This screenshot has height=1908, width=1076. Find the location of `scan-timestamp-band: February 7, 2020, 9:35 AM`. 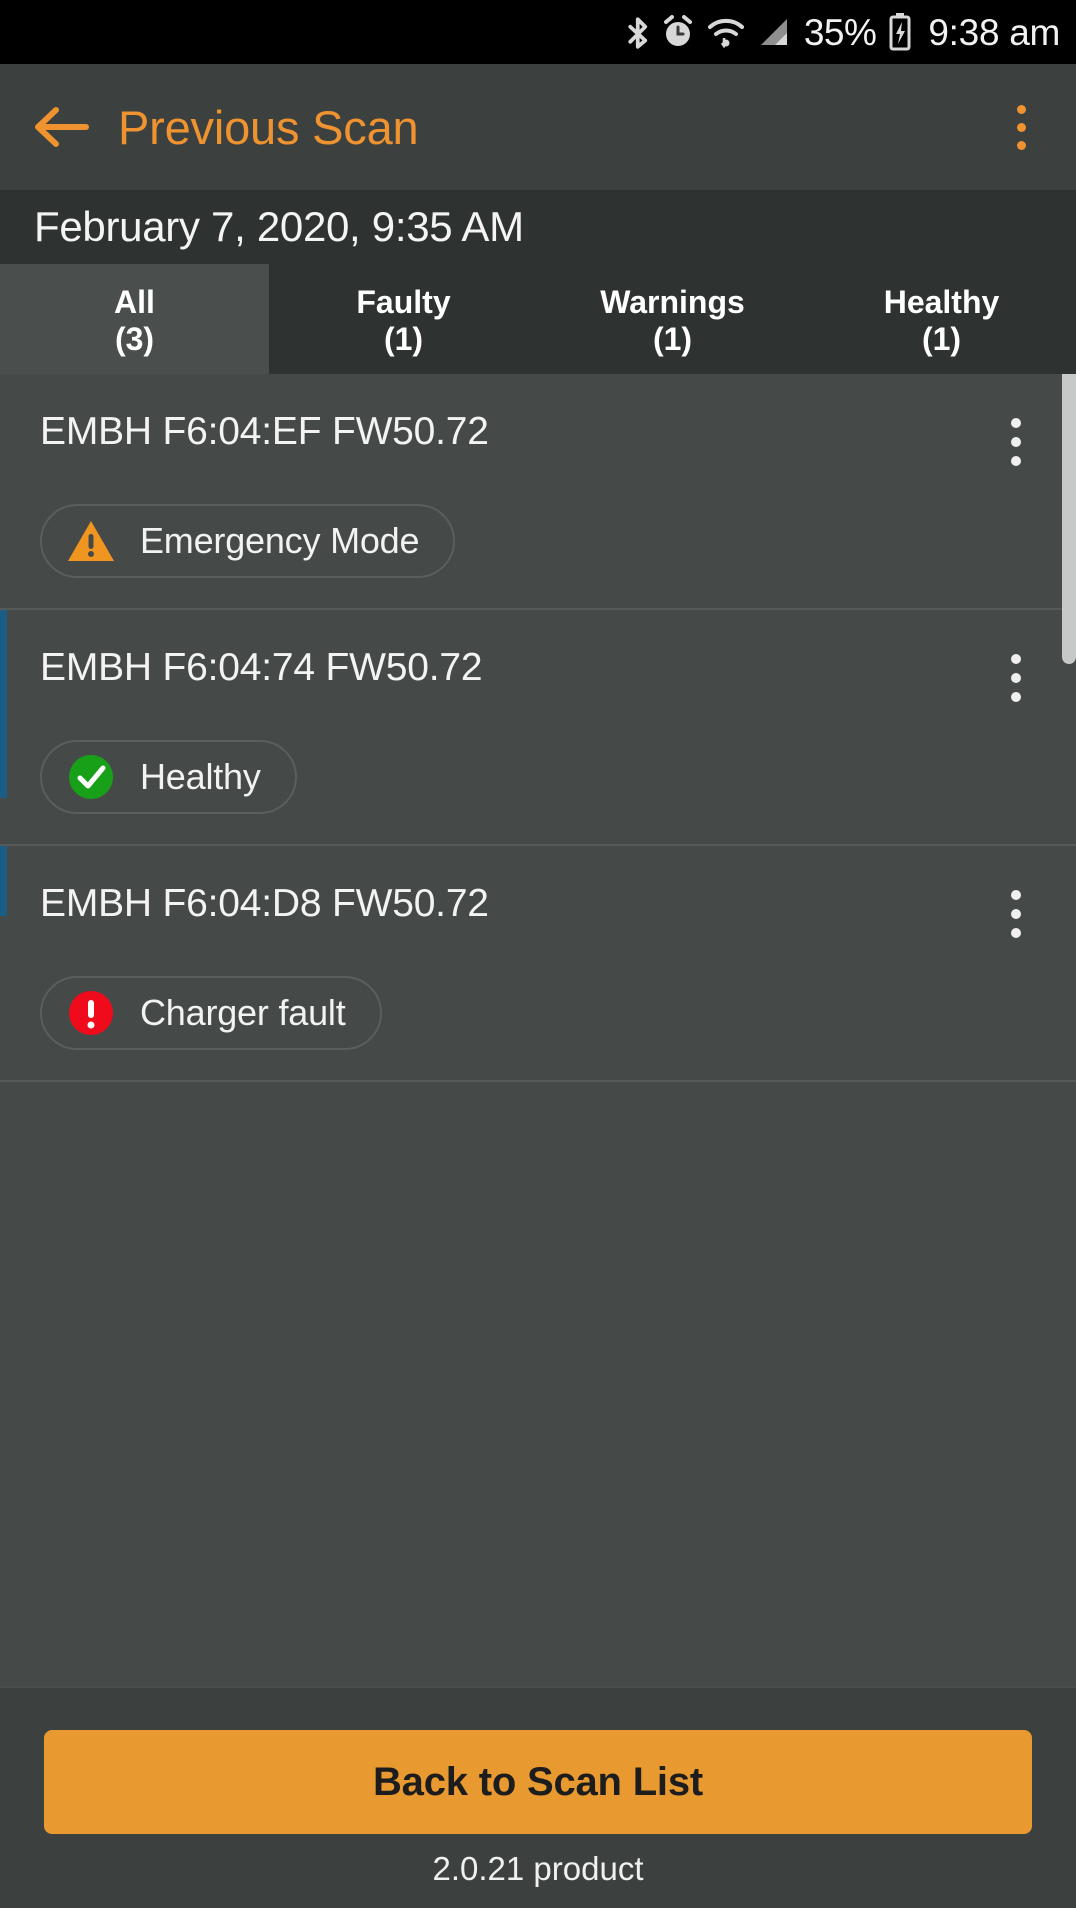

scan-timestamp-band: February 7, 2020, 9:35 AM is located at coordinates (538, 227).